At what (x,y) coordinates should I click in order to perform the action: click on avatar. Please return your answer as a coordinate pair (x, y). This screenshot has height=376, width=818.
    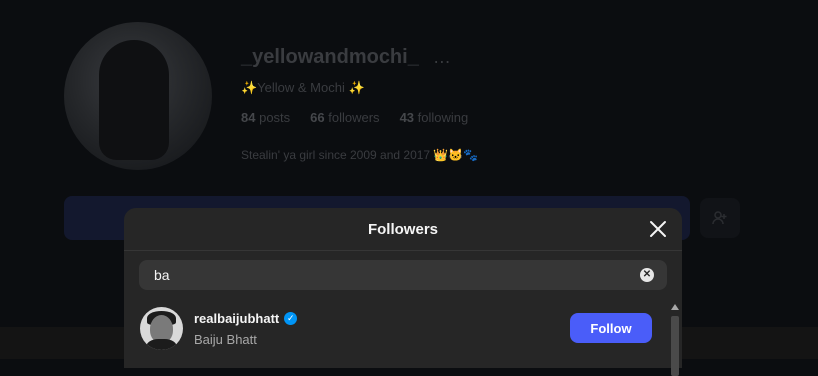
    Looking at the image, I should click on (161, 328).